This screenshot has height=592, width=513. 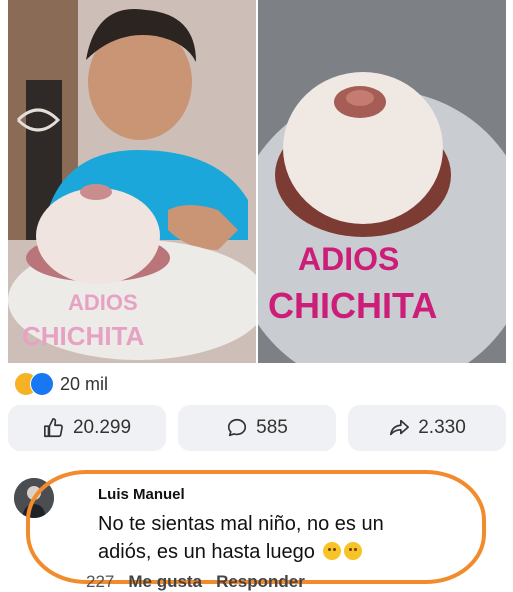 I want to click on comment-icon, so click(x=237, y=427).